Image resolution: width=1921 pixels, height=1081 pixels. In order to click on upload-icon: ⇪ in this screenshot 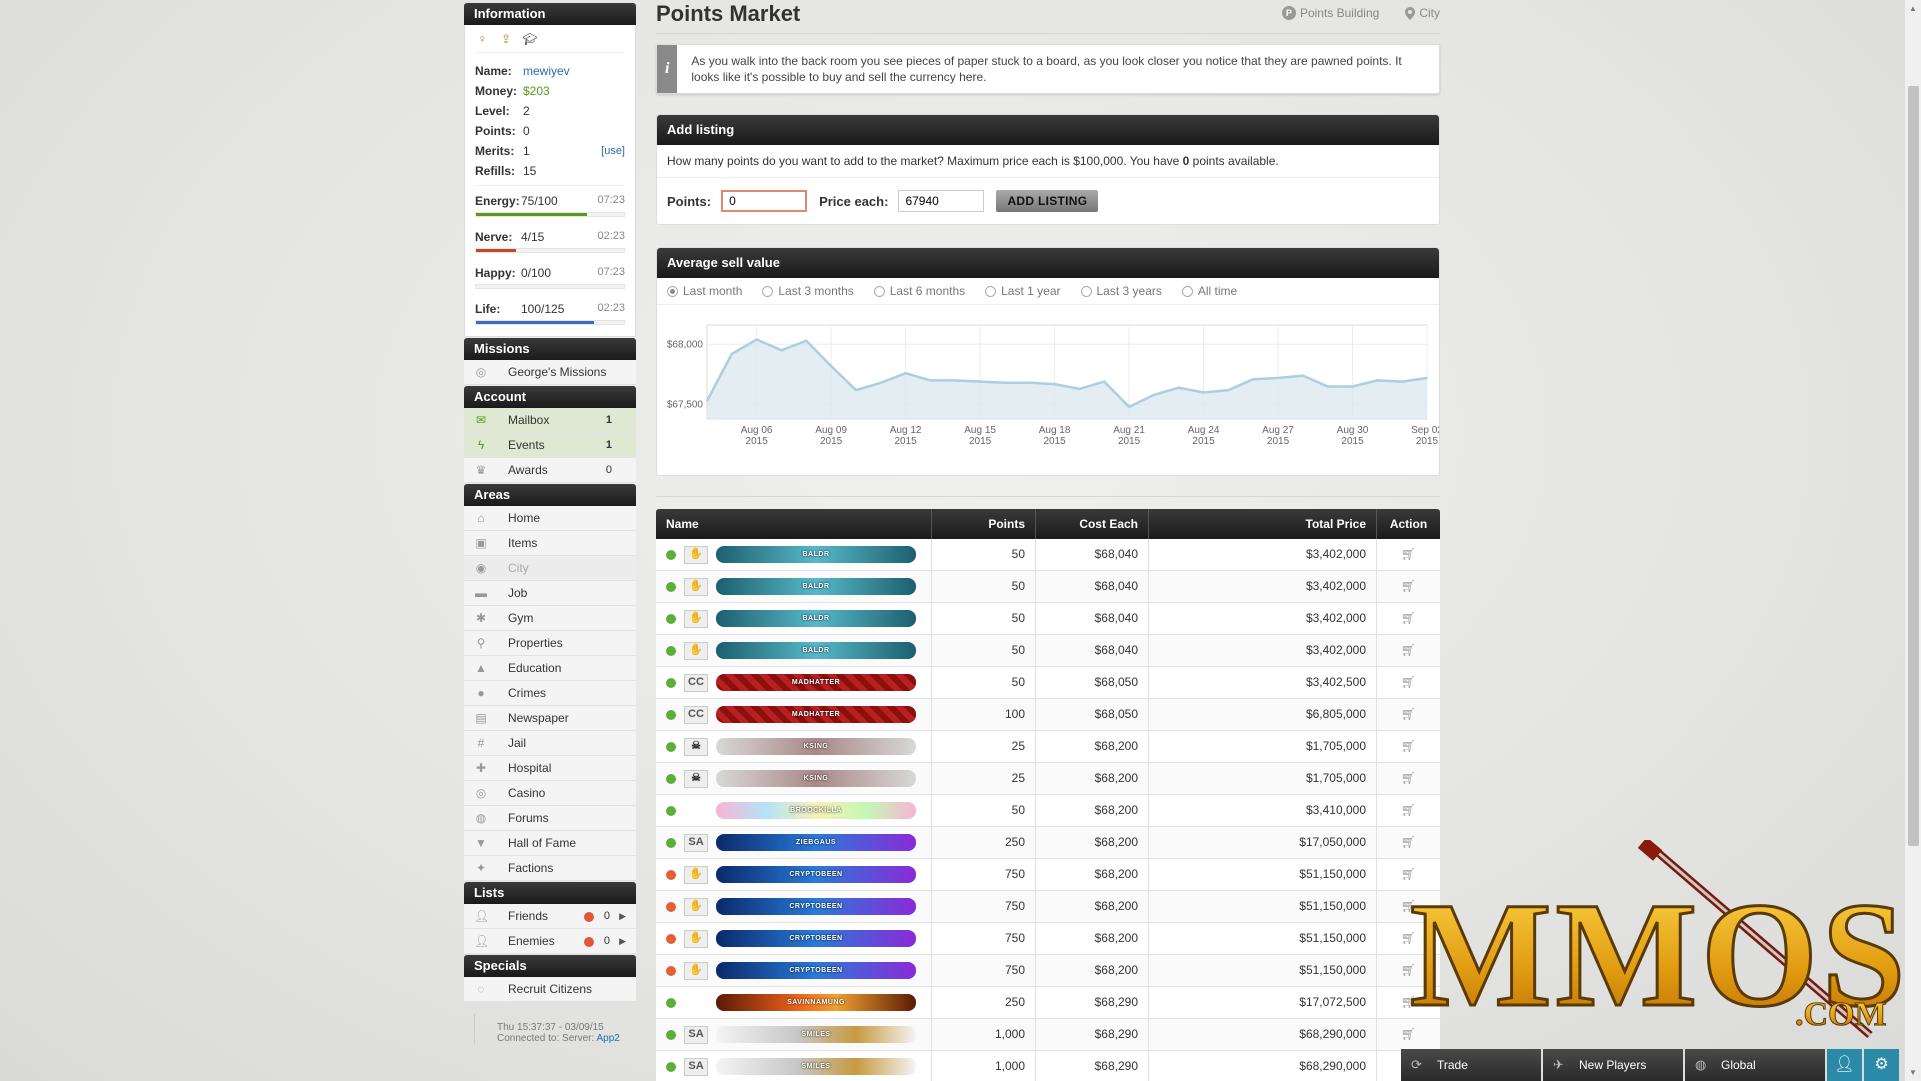, I will do `click(506, 39)`.